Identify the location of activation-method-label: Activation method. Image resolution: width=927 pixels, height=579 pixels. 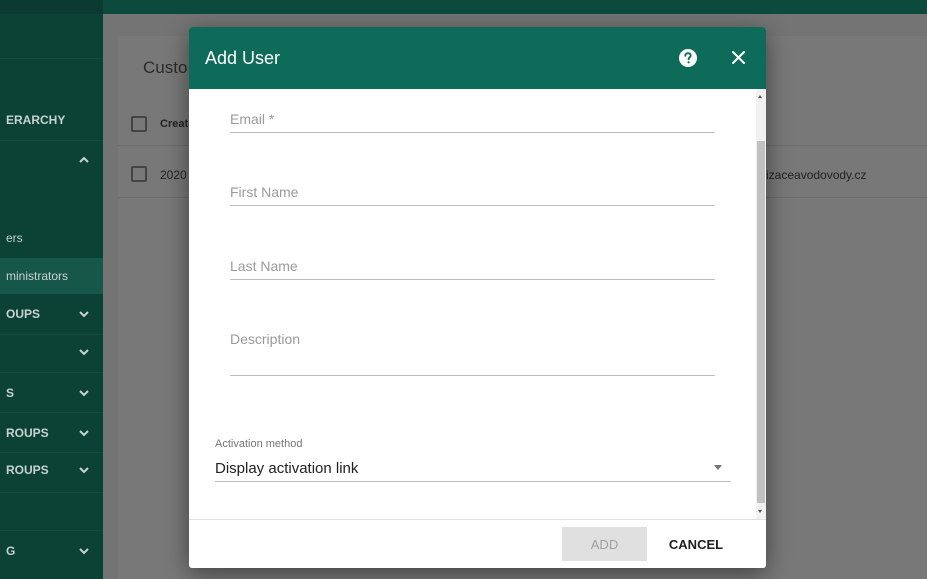
(259, 444).